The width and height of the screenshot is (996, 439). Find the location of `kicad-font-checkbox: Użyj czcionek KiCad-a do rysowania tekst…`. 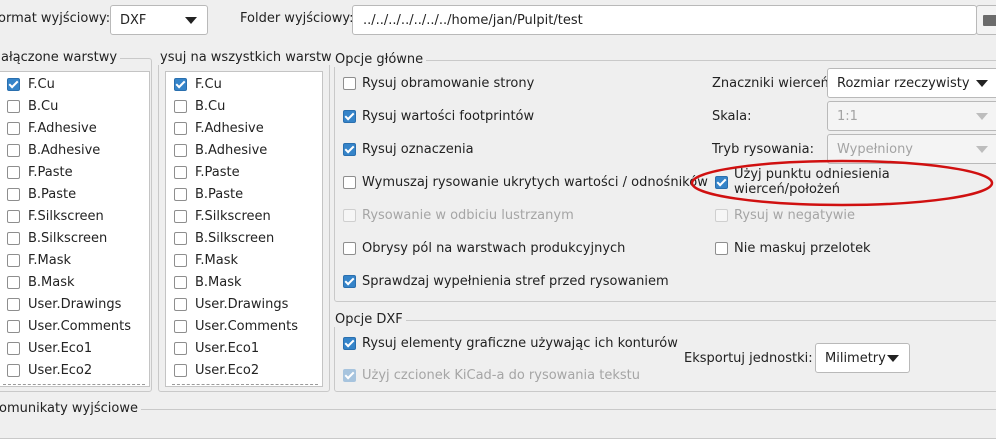

kicad-font-checkbox: Użyj czcionek KiCad-a do rysowania tekst… is located at coordinates (491, 375).